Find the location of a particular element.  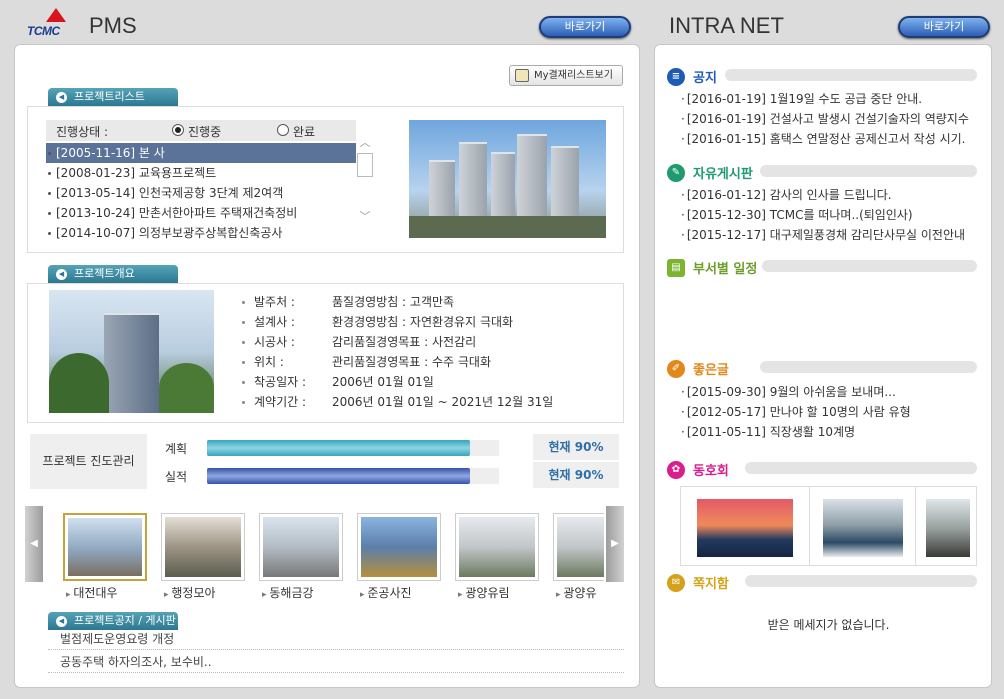

scrollbar-thumb is located at coordinates (365, 165).